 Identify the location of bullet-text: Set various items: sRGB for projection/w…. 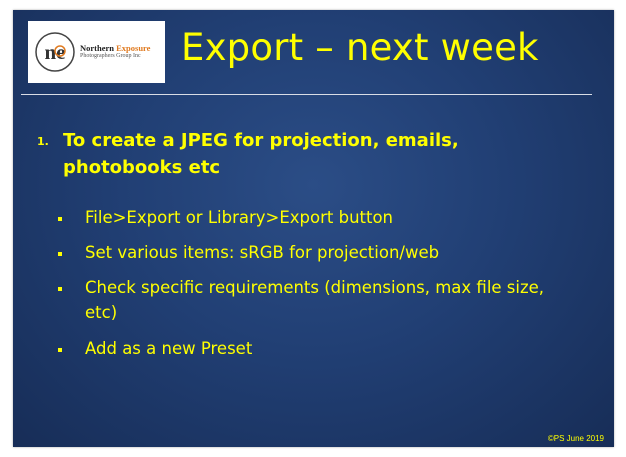
(262, 252).